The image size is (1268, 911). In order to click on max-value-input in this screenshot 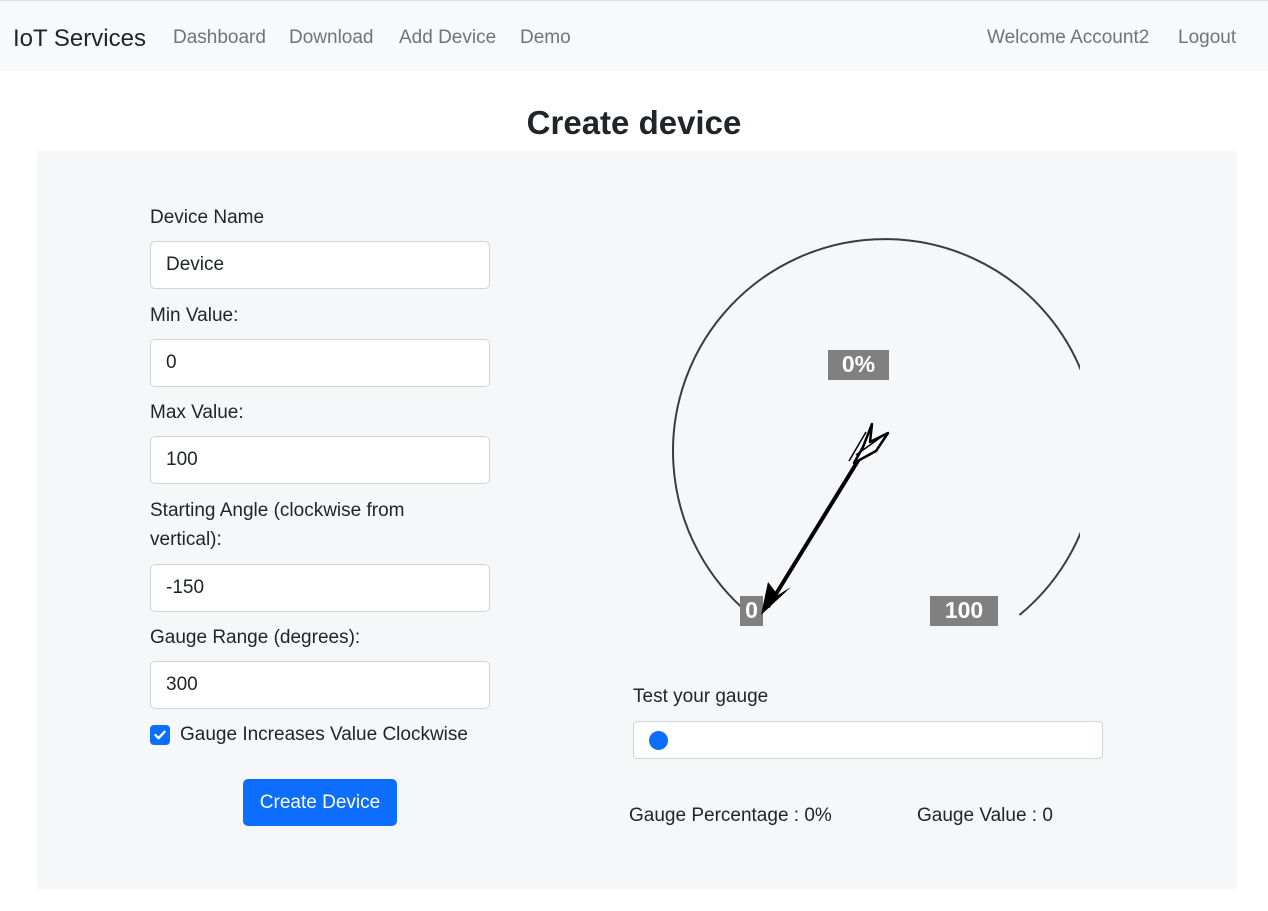, I will do `click(320, 460)`.